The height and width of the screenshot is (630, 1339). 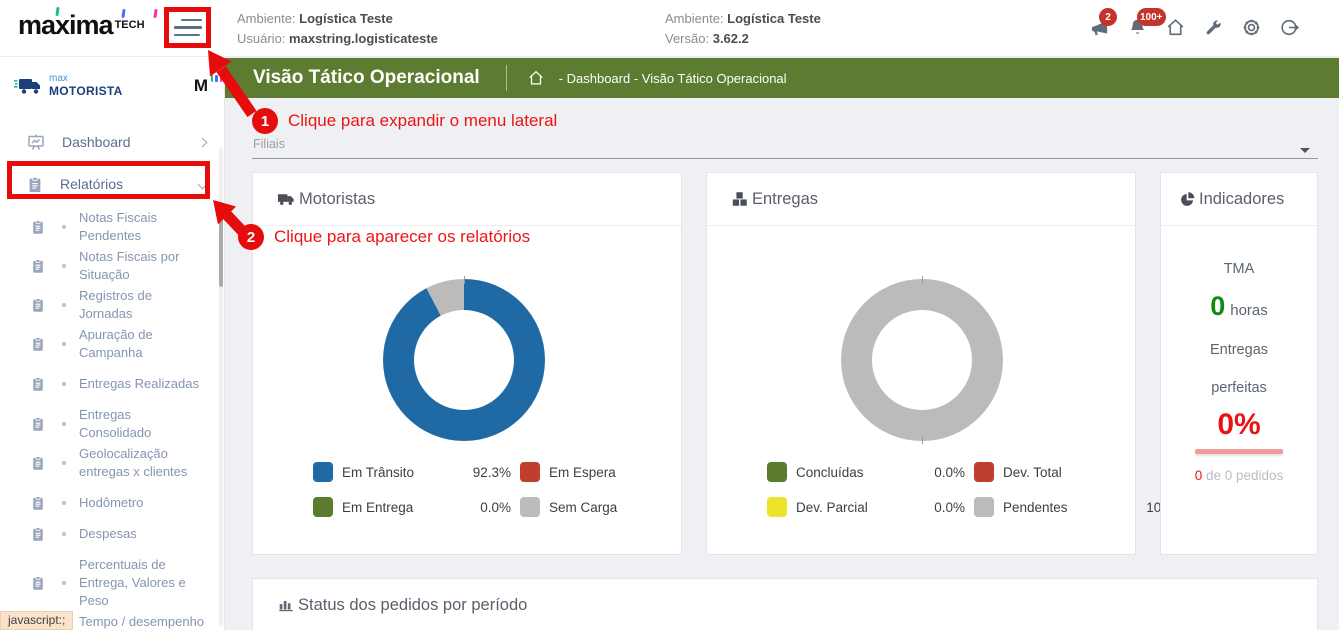 I want to click on sidebar-subitem-label: Notas Fiscais Pendentes, so click(x=118, y=226).